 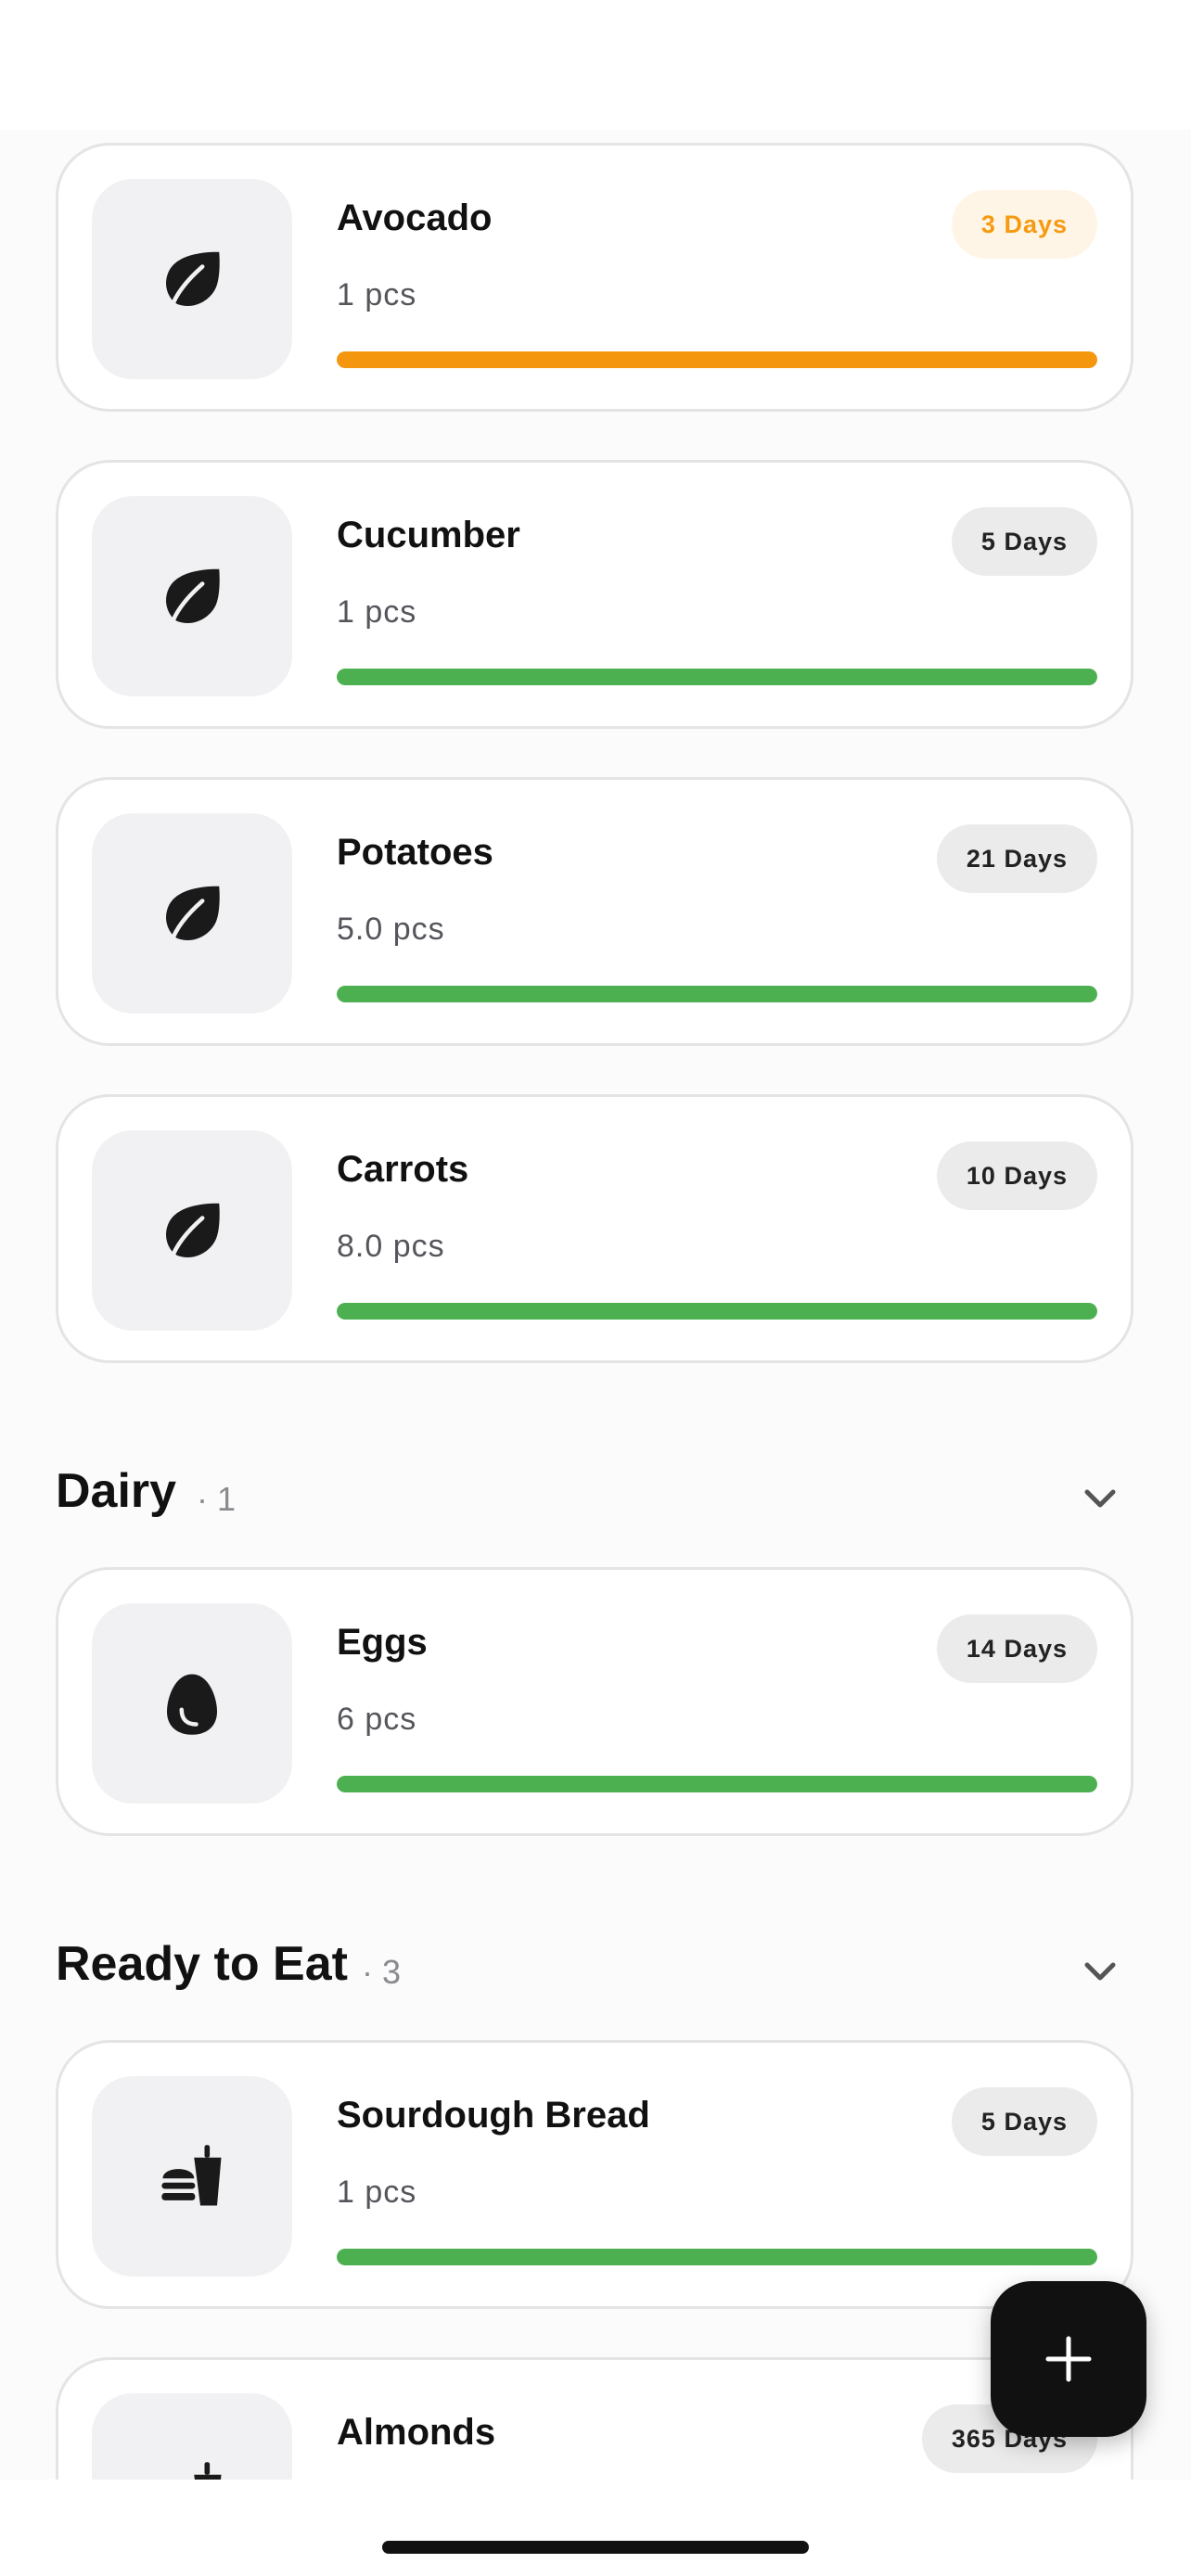 What do you see at coordinates (415, 218) in the screenshot?
I see `item-name: Avocado` at bounding box center [415, 218].